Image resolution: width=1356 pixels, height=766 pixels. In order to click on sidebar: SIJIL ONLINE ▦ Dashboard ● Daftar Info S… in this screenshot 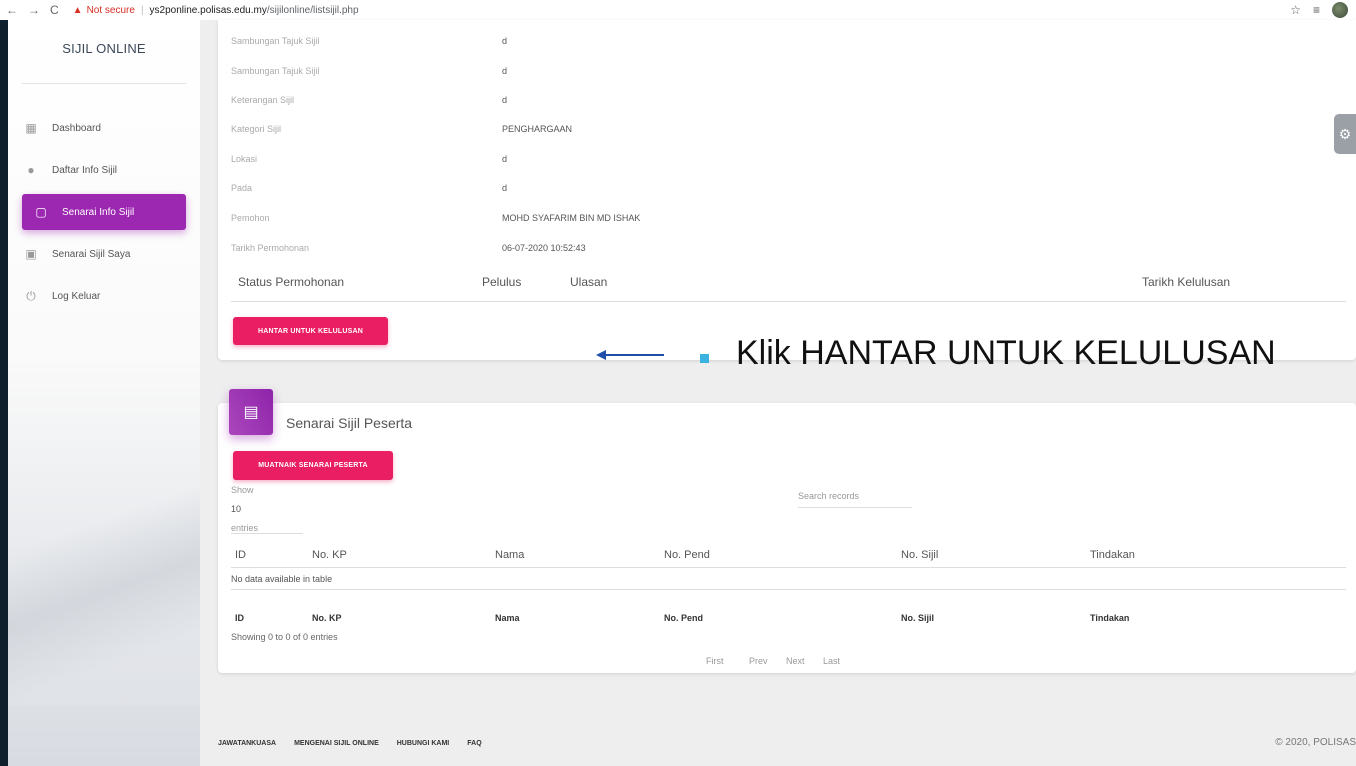, I will do `click(104, 393)`.